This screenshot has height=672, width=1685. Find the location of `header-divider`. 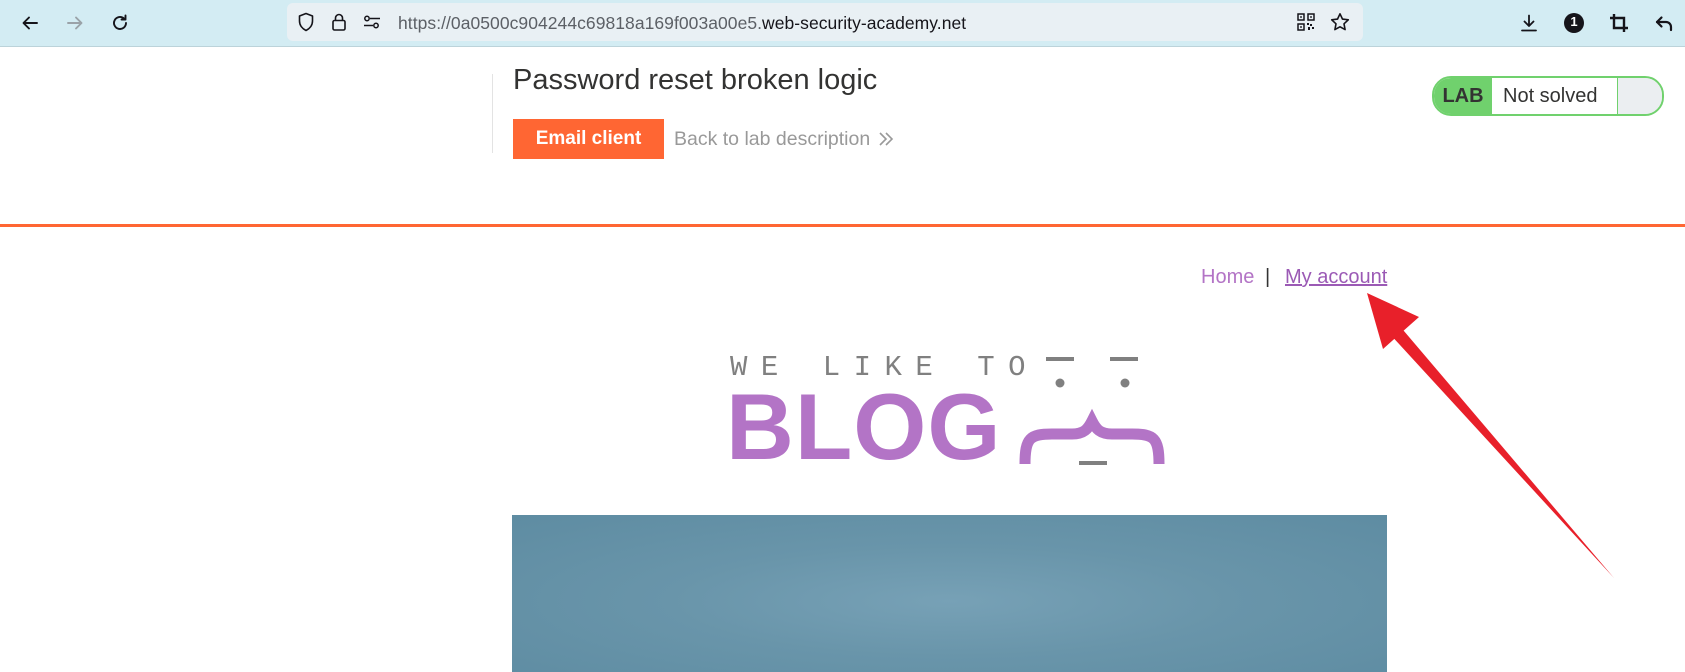

header-divider is located at coordinates (492, 113).